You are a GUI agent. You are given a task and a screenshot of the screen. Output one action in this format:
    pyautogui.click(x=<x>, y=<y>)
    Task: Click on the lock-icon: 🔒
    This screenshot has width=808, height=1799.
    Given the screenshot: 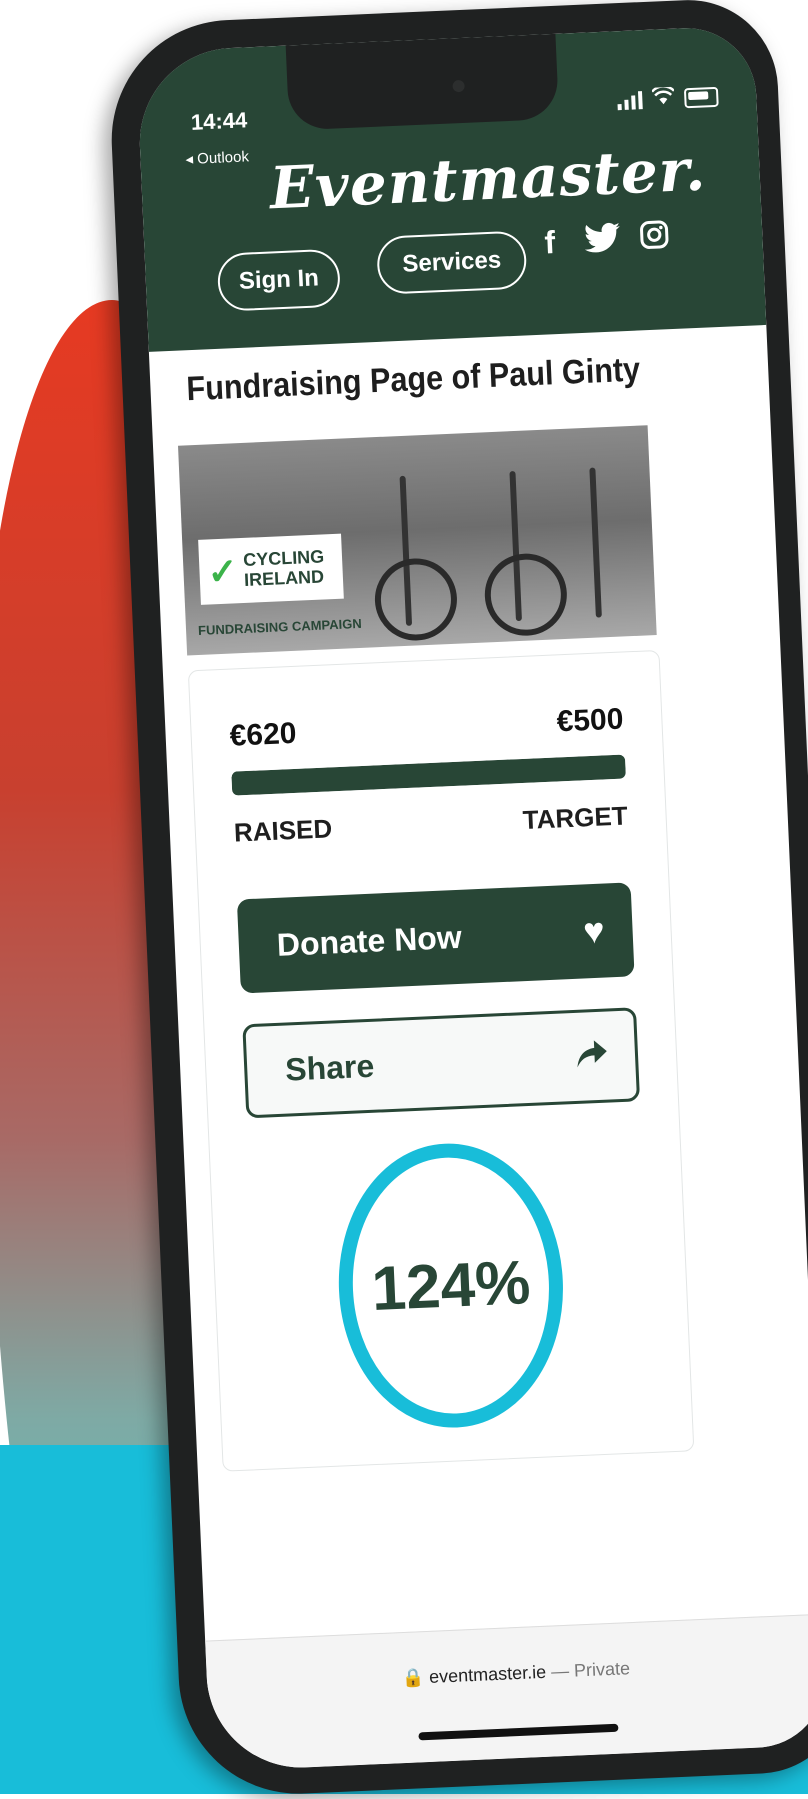 What is the action you would take?
    pyautogui.click(x=413, y=1678)
    